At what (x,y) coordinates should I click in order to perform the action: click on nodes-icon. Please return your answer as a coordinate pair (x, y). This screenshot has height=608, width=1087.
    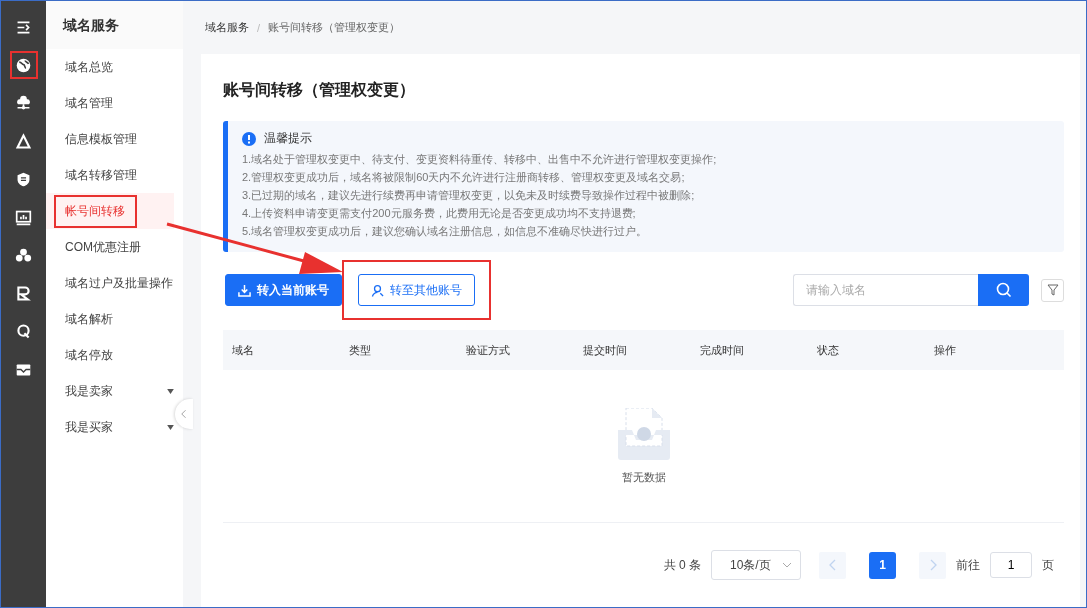
    Looking at the image, I should click on (23, 141).